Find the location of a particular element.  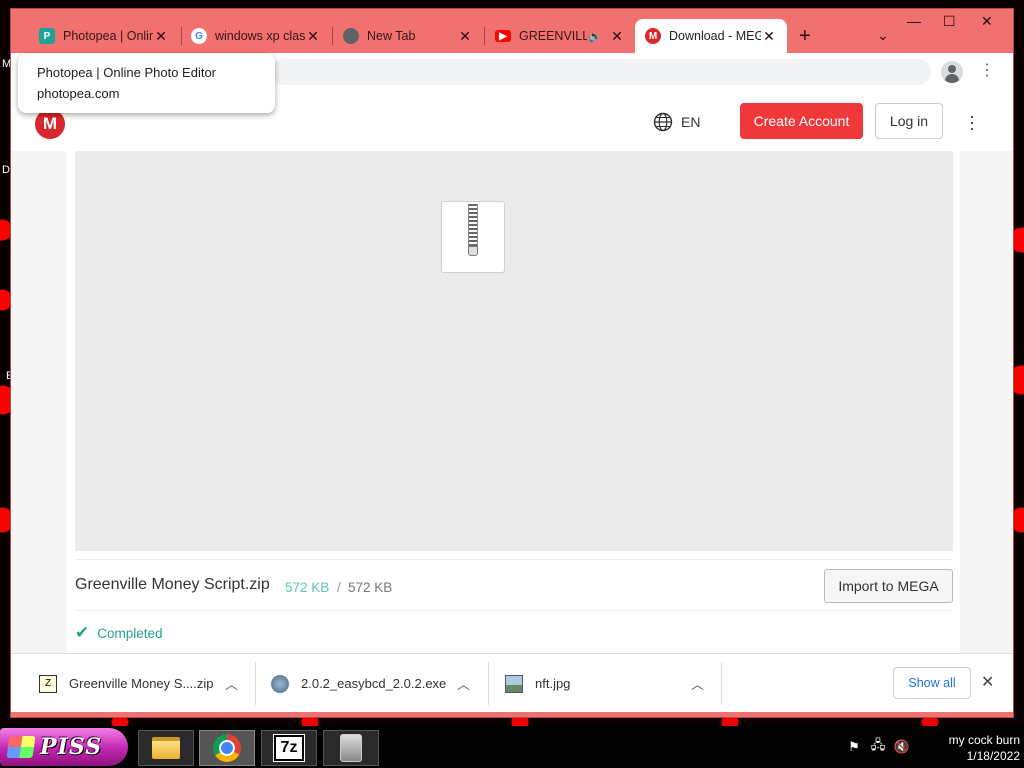

language-selector: EN is located at coordinates (676, 122).